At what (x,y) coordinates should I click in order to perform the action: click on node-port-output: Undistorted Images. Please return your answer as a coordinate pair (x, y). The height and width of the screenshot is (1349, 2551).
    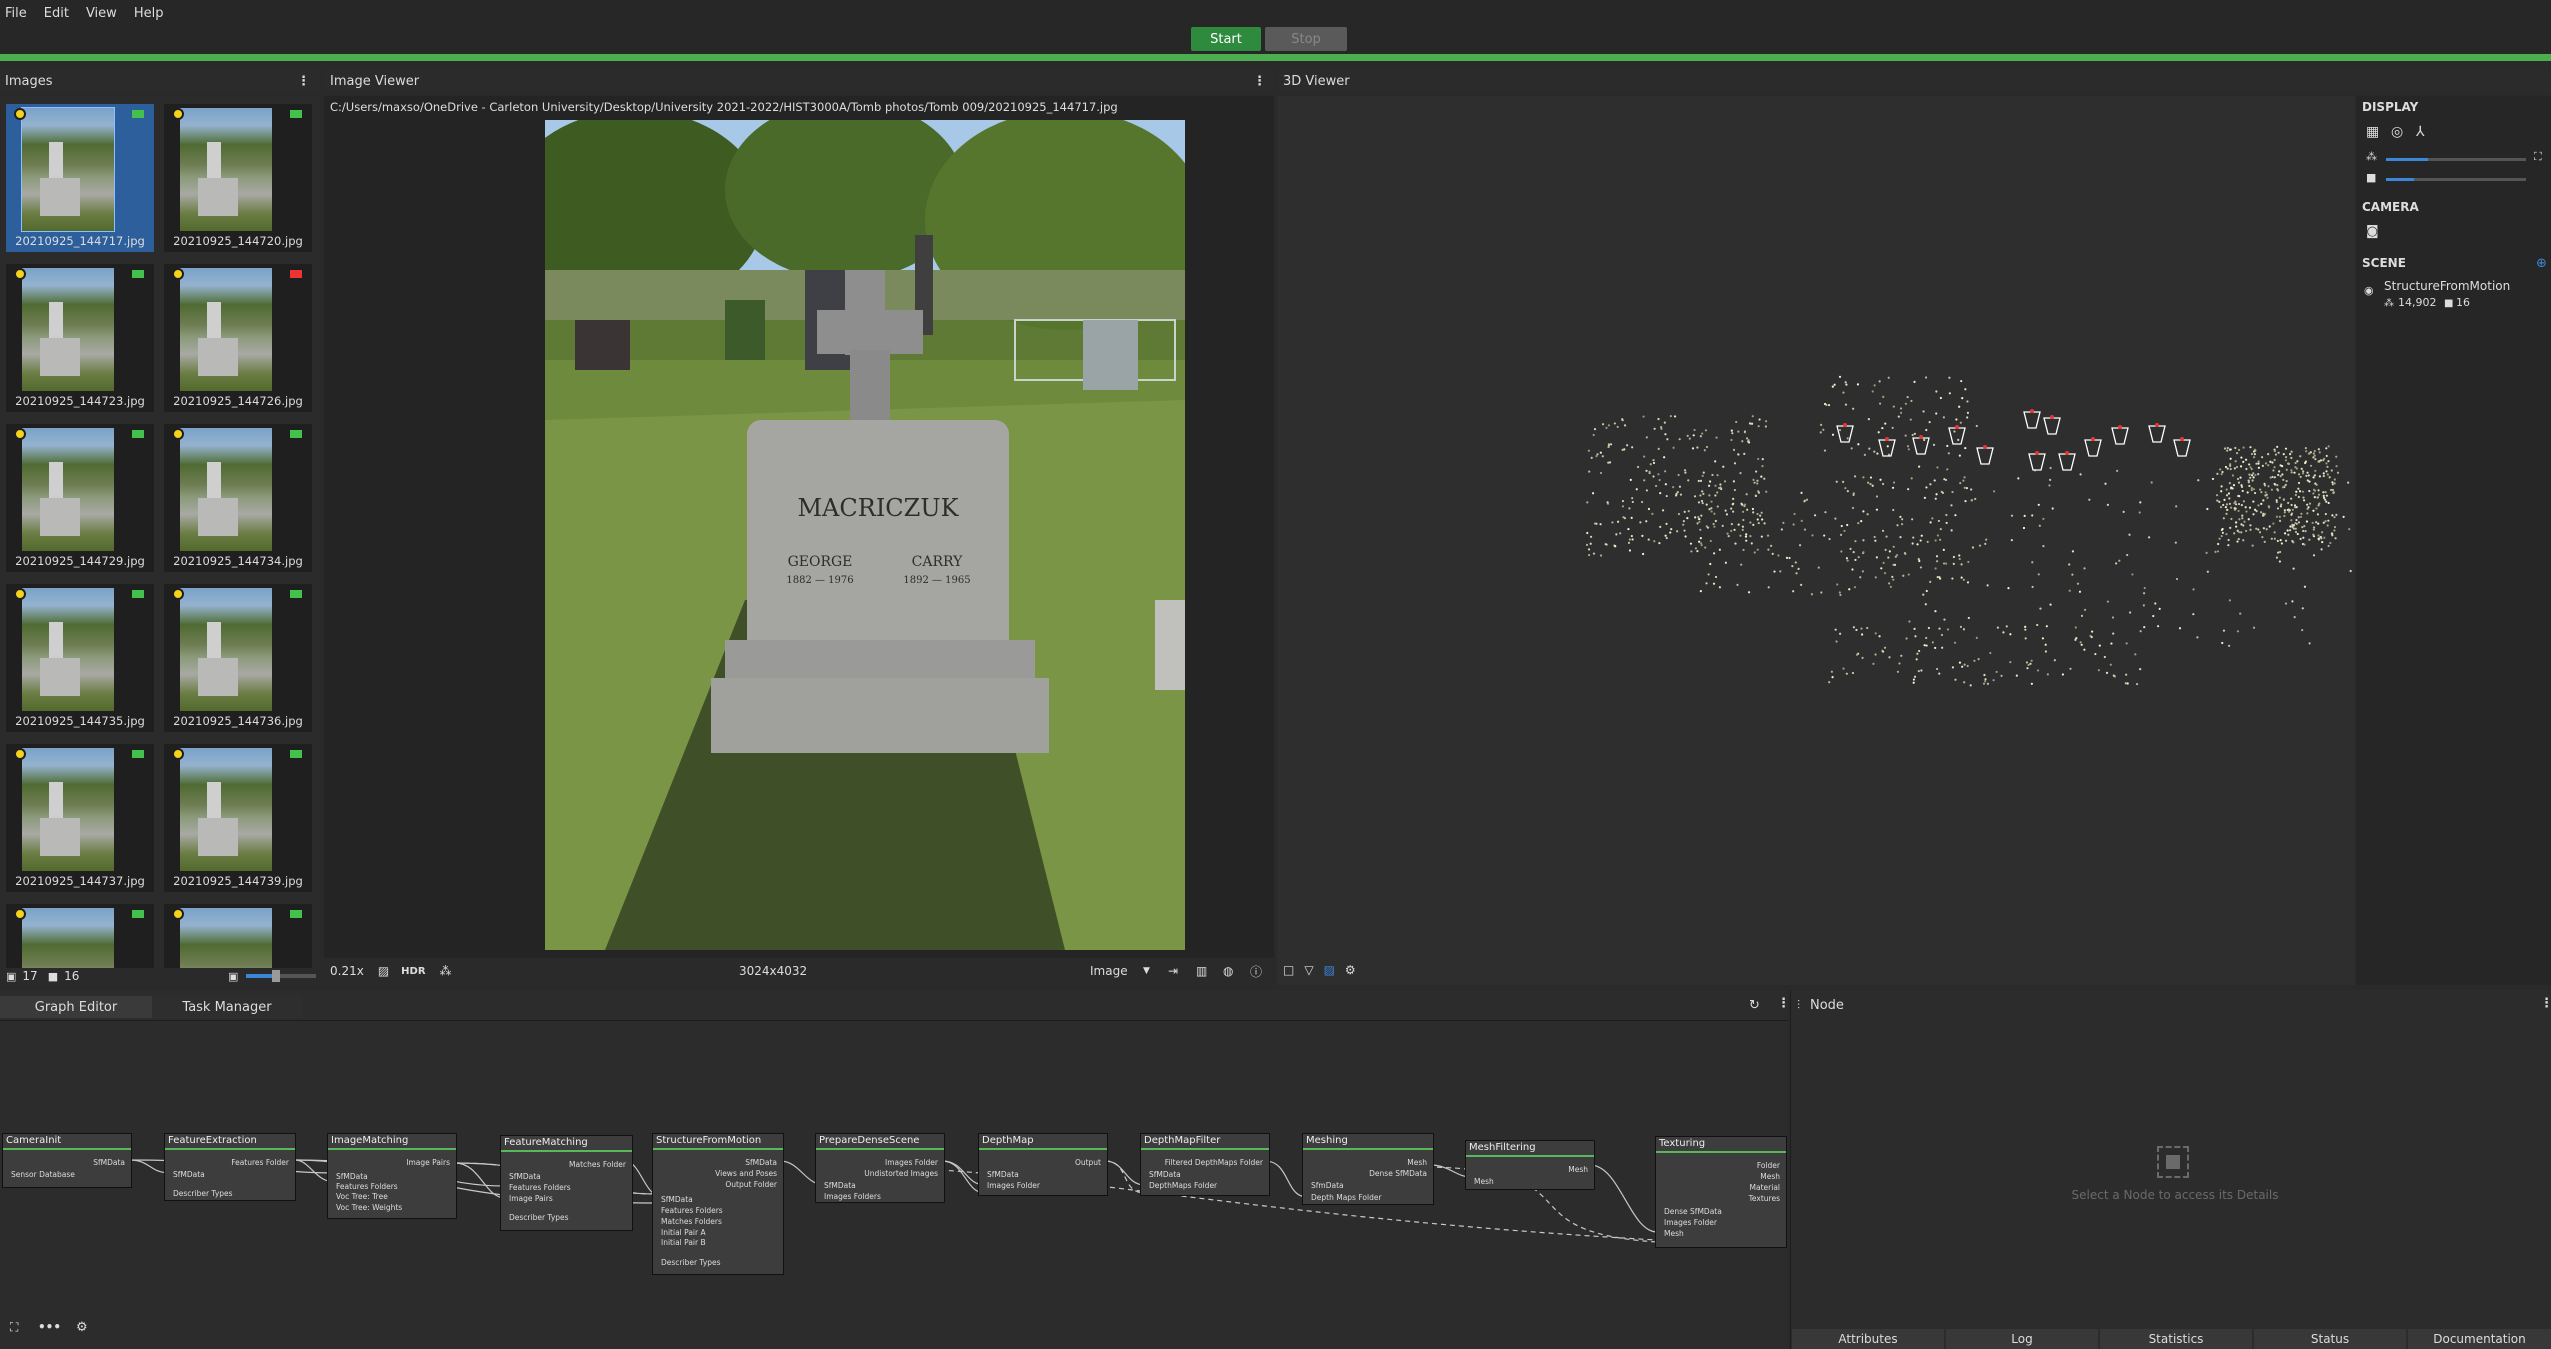
    Looking at the image, I should click on (901, 1173).